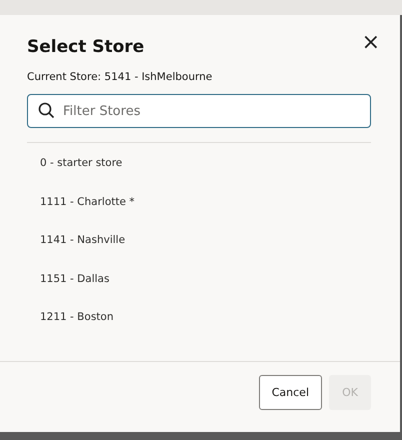 The height and width of the screenshot is (440, 402). Describe the element at coordinates (120, 77) in the screenshot. I see `current-store-text: Current Store: 5141 - IshMelbourne` at that location.